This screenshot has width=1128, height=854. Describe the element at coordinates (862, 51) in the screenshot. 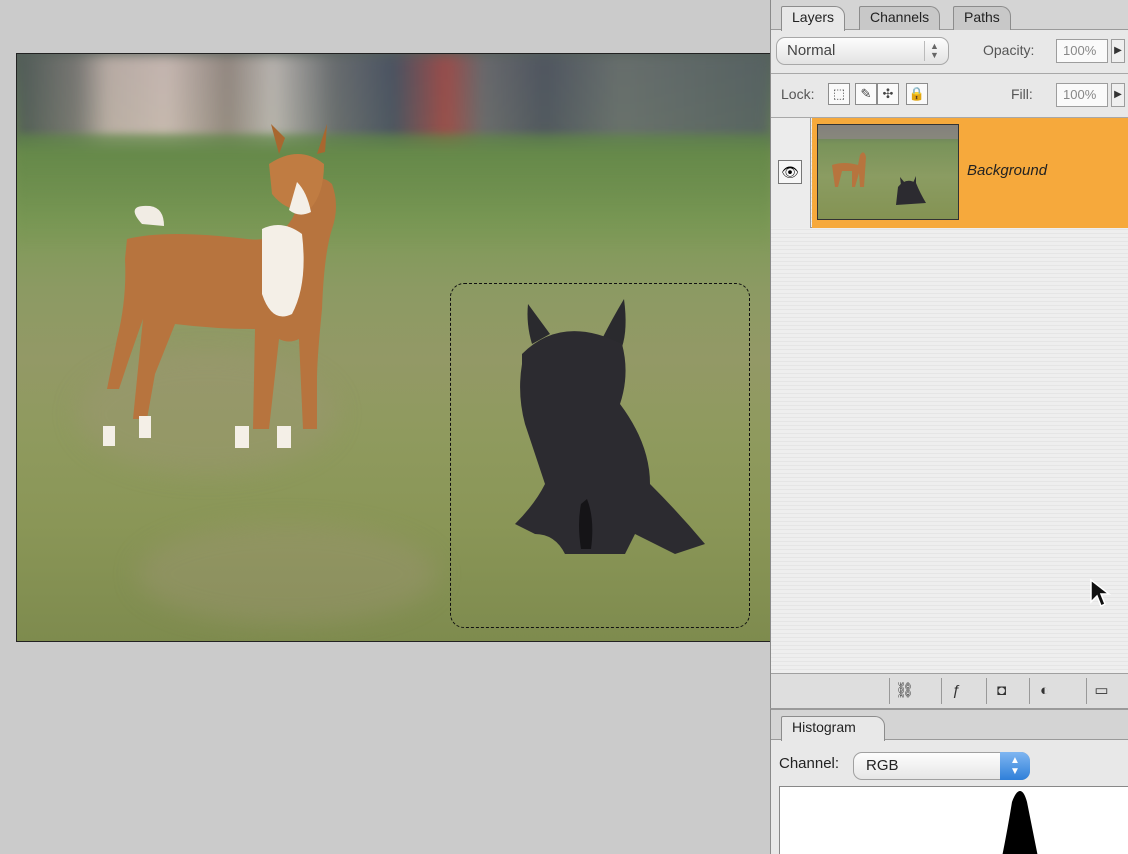

I see `blend-mode-select: Normal ▲ ▼` at that location.